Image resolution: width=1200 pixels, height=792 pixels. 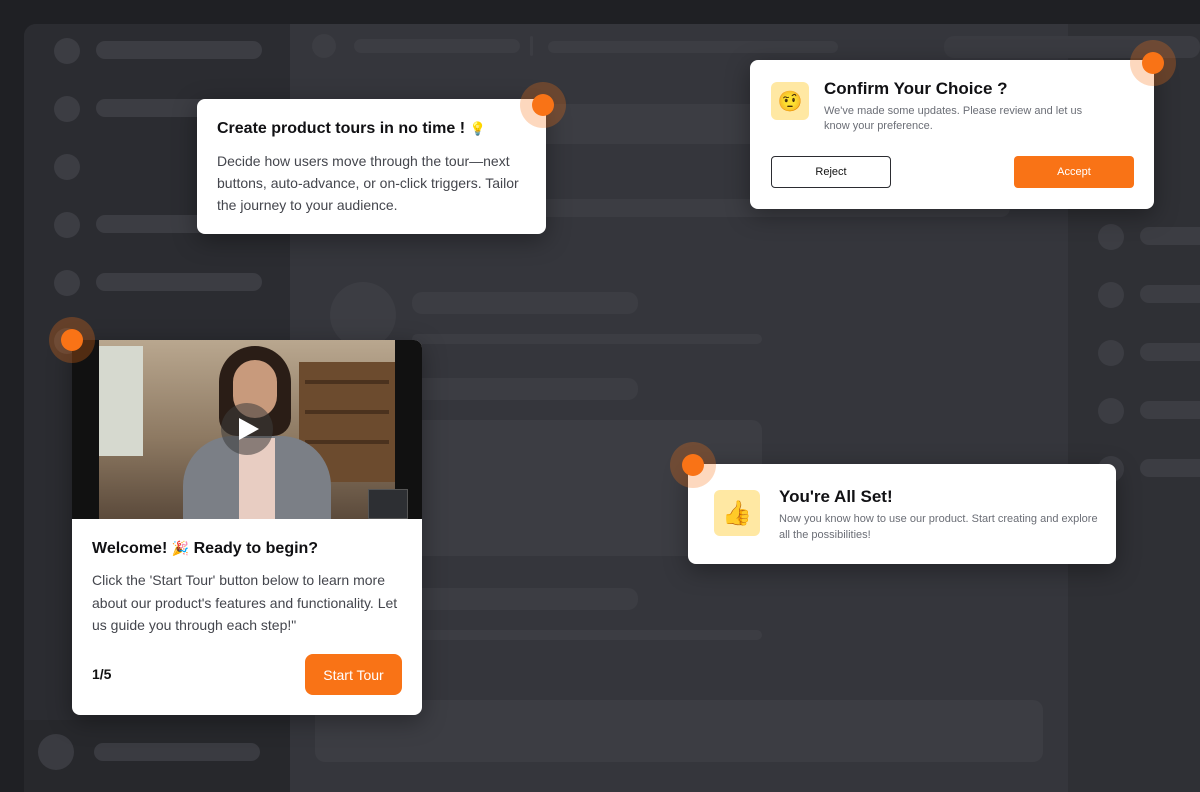 I want to click on raised-eyebrow-icon: 🤨, so click(x=790, y=101).